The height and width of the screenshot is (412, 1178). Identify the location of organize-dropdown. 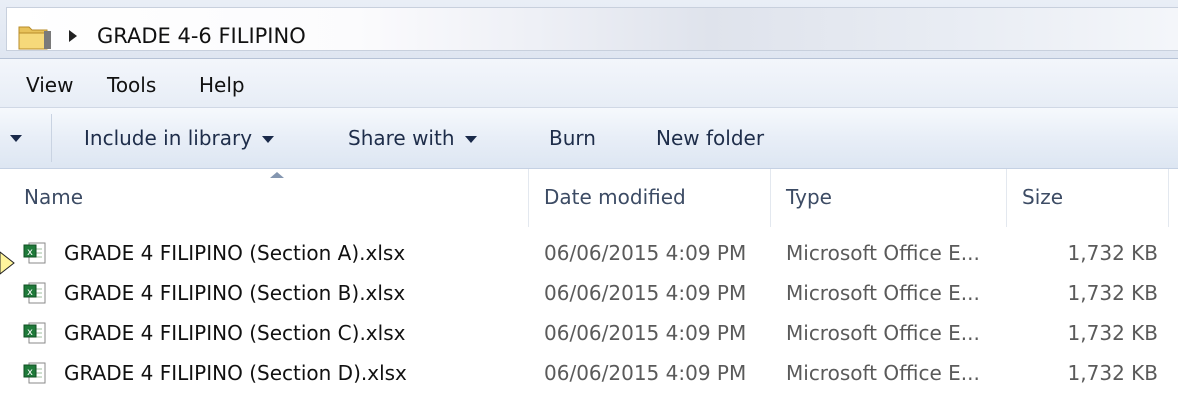
(26, 138).